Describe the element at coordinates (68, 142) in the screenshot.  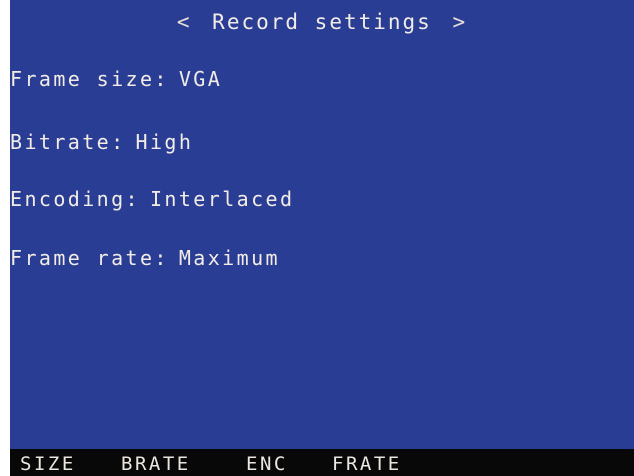
I see `setting-label: Bitrate:` at that location.